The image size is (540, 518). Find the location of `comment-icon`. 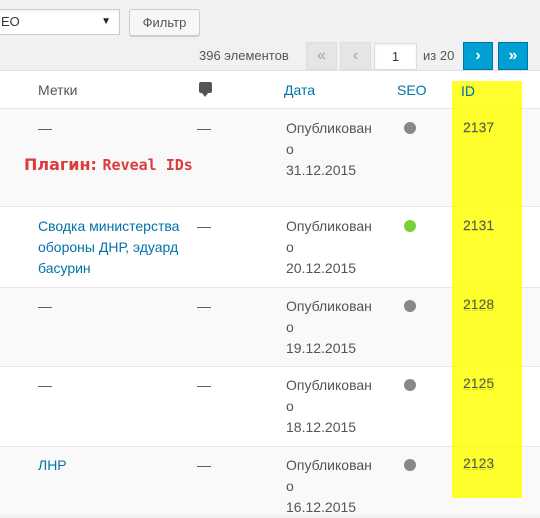

comment-icon is located at coordinates (205, 89).